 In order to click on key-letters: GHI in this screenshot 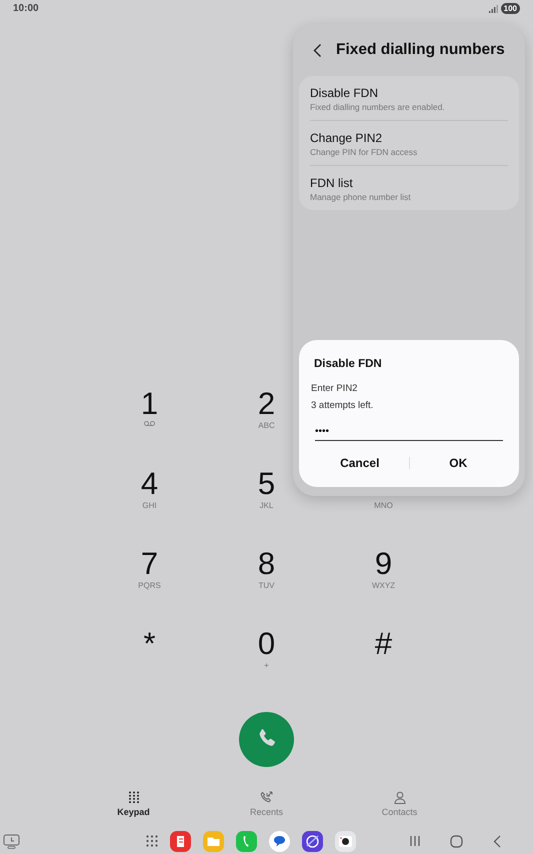, I will do `click(149, 505)`.